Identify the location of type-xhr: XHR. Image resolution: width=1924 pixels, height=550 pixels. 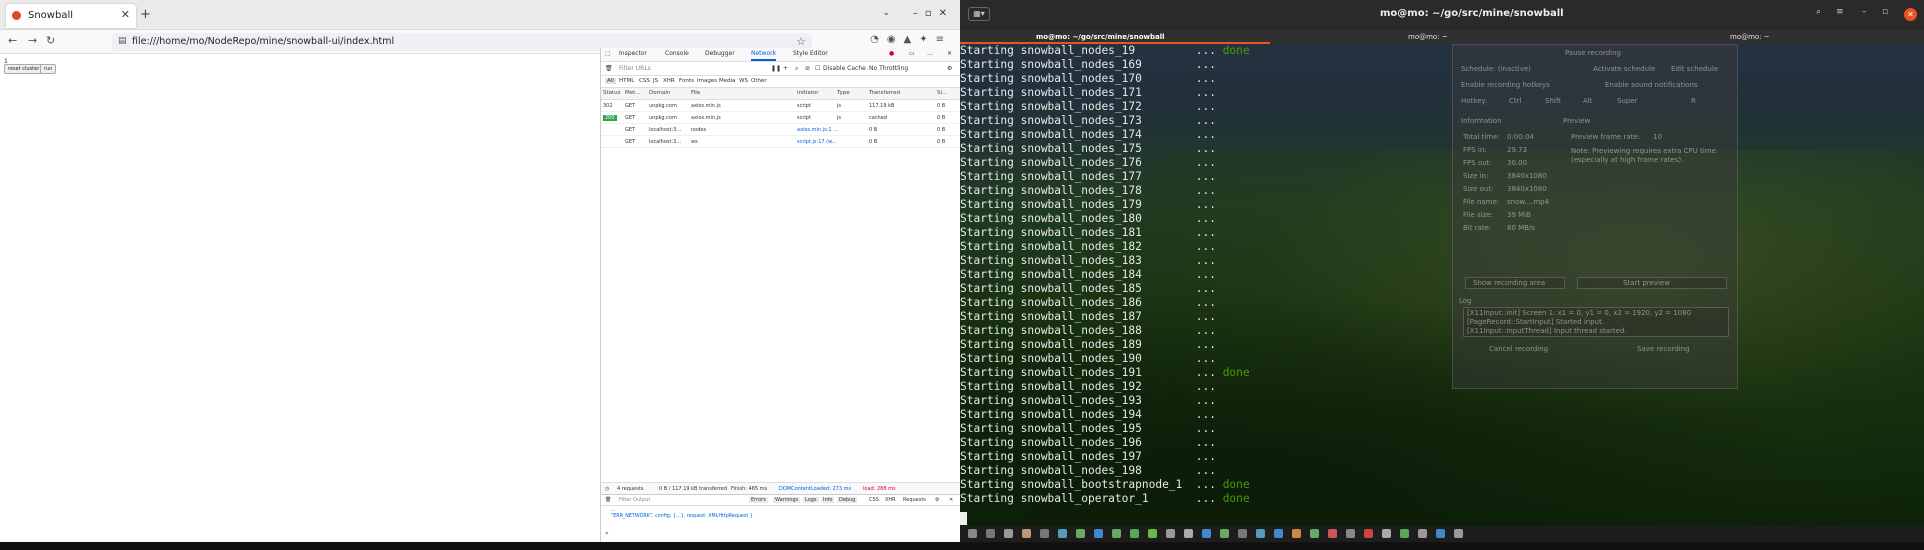
(669, 81).